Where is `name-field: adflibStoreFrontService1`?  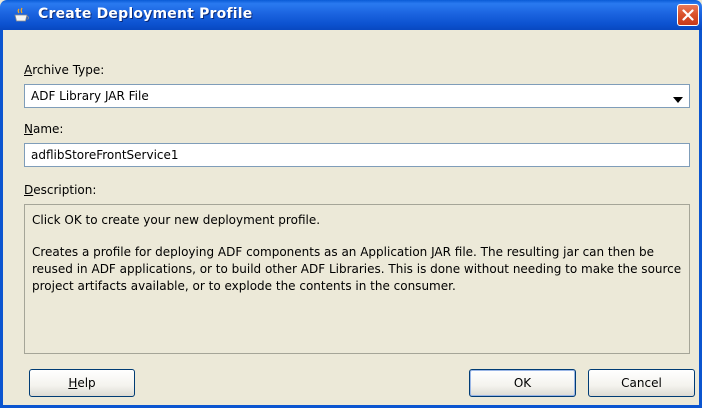 name-field: adflibStoreFrontService1 is located at coordinates (357, 155).